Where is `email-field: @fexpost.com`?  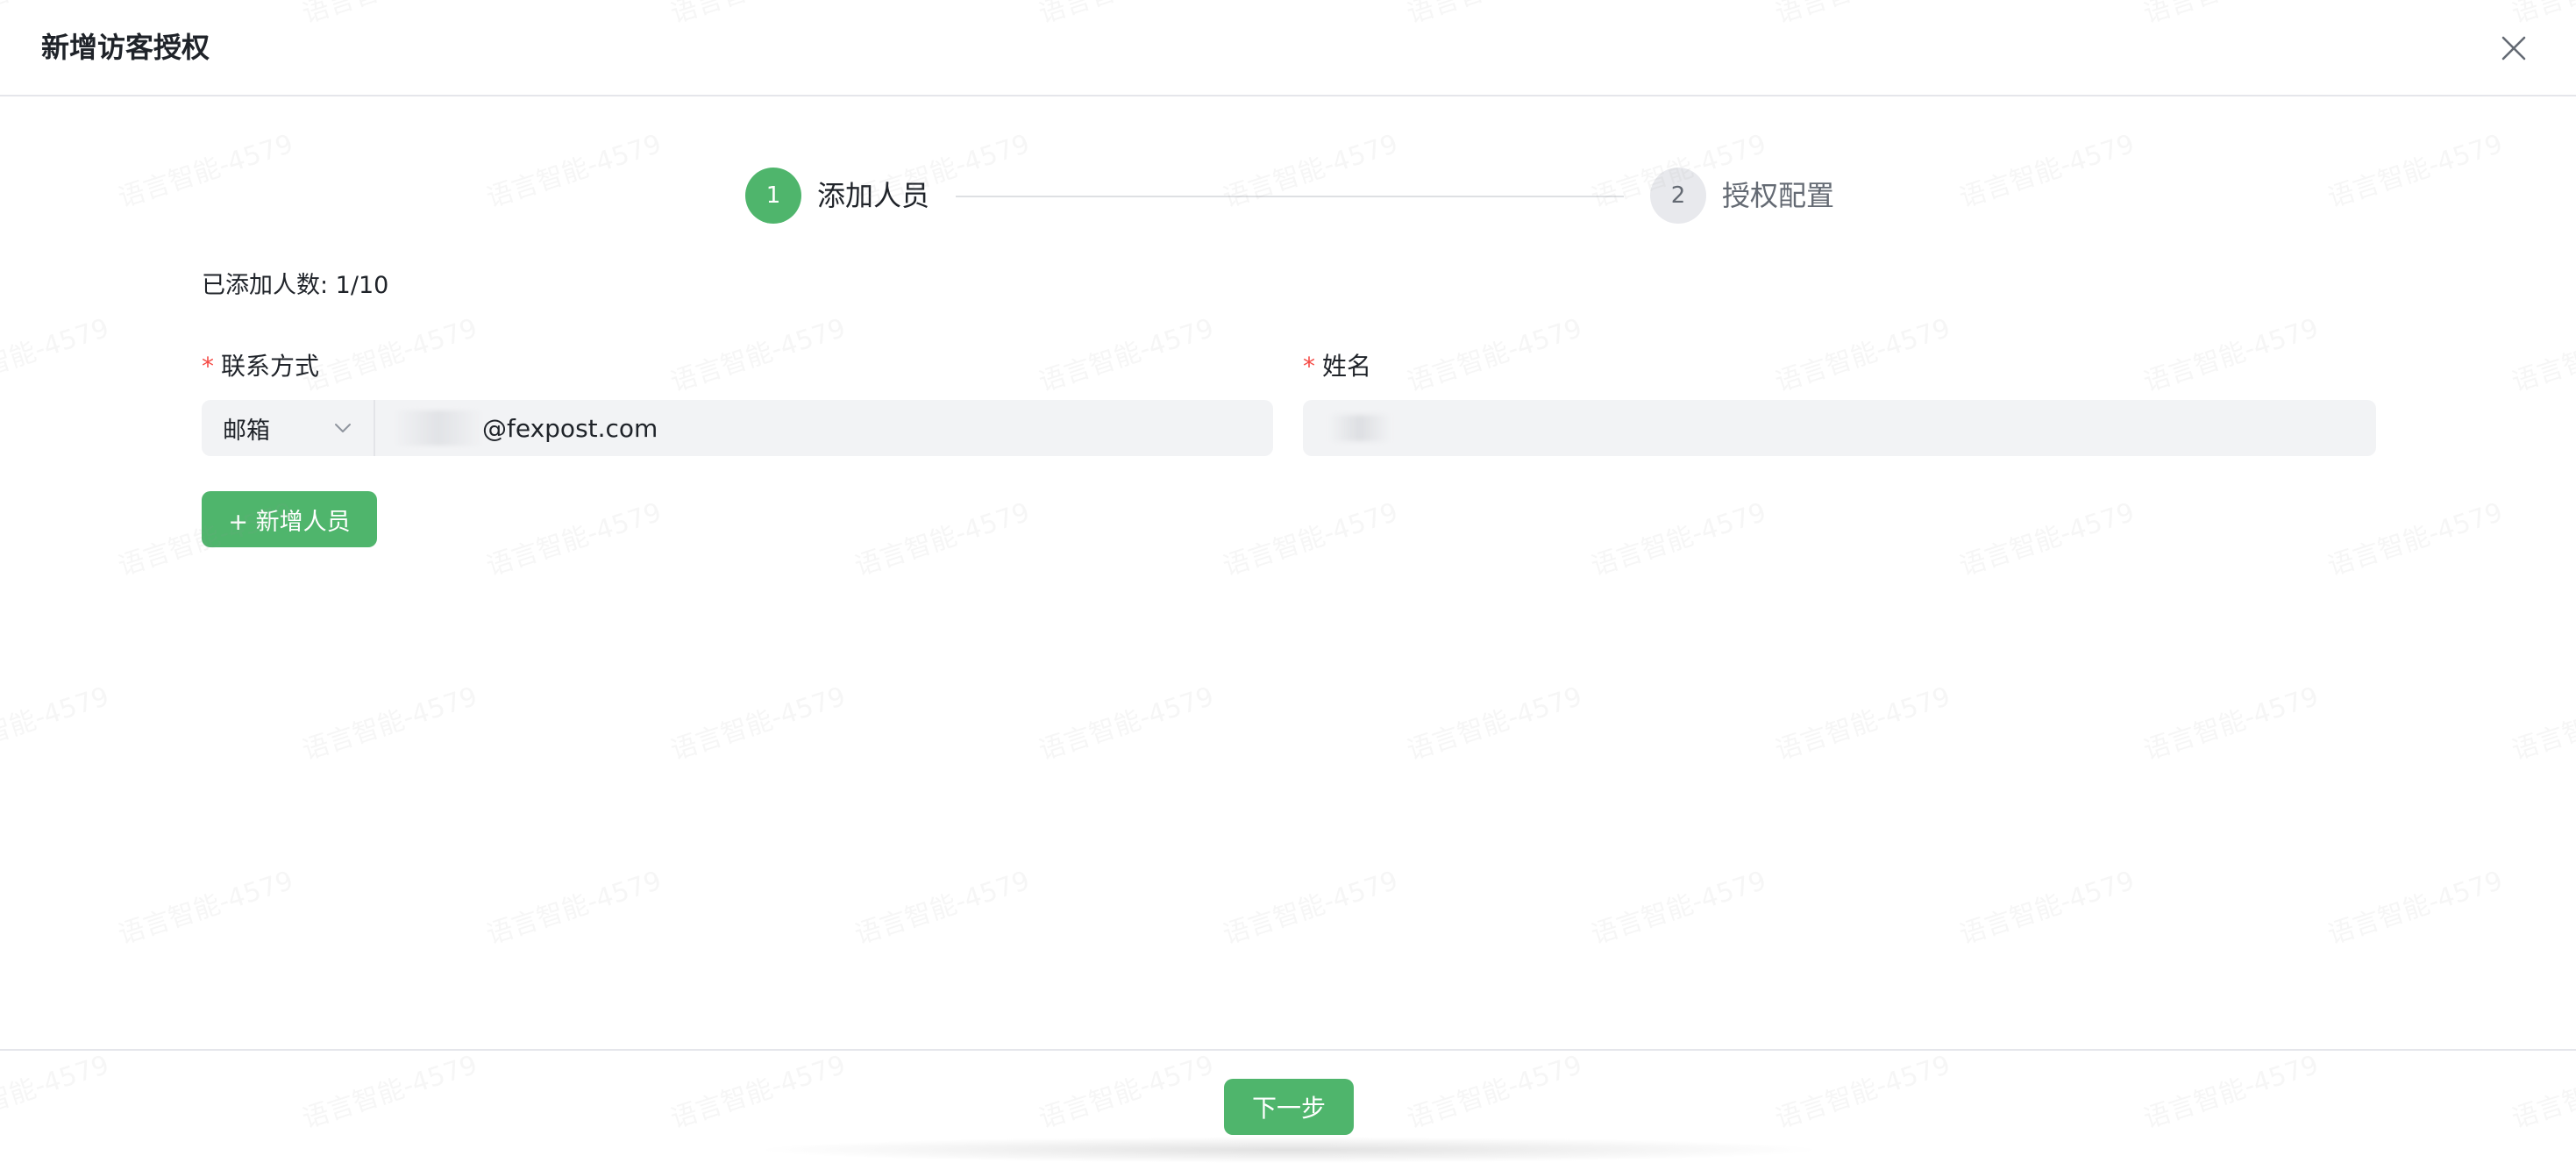 email-field: @fexpost.com is located at coordinates (824, 428).